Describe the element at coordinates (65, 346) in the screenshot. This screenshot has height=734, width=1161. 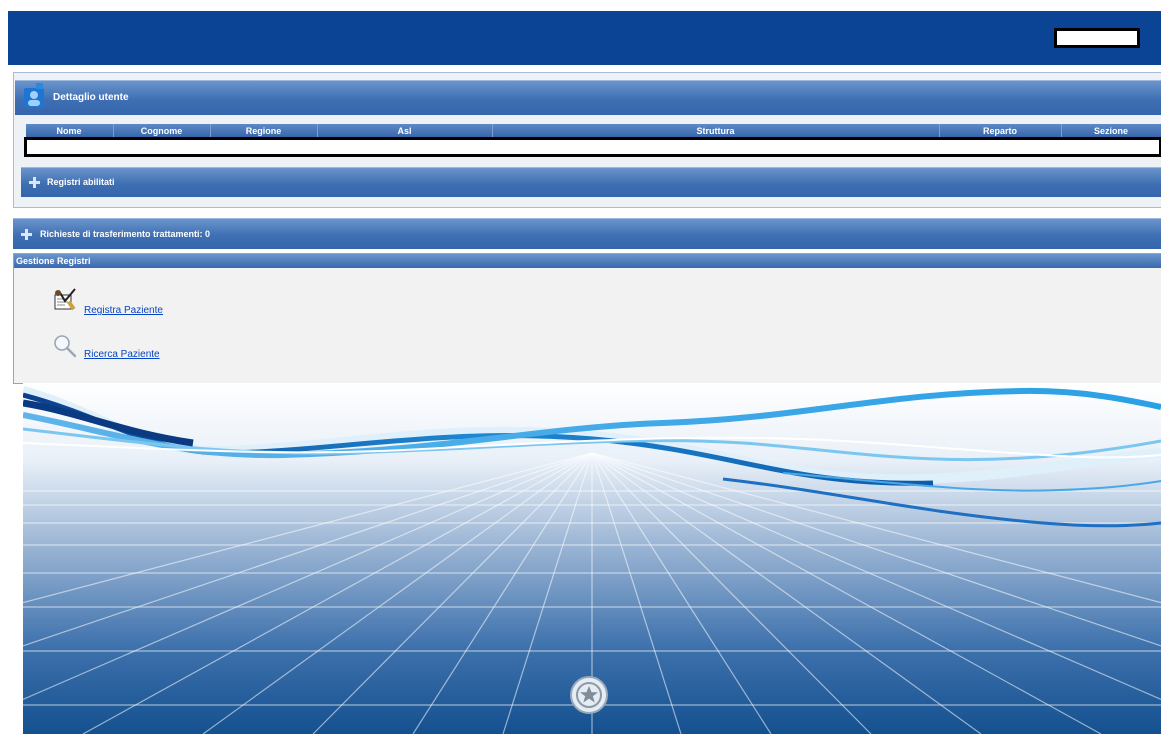
I see `search-icon` at that location.